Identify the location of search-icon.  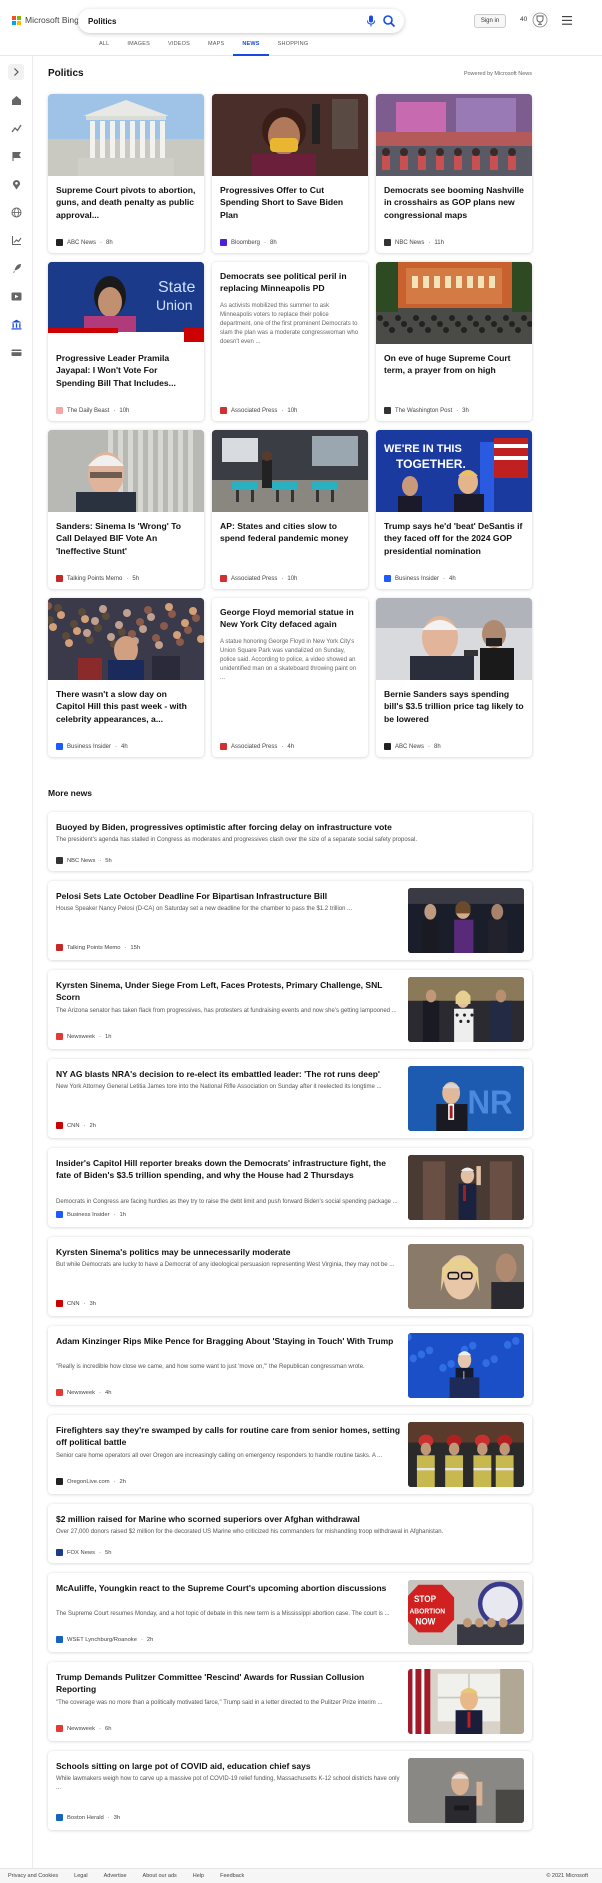
(389, 21).